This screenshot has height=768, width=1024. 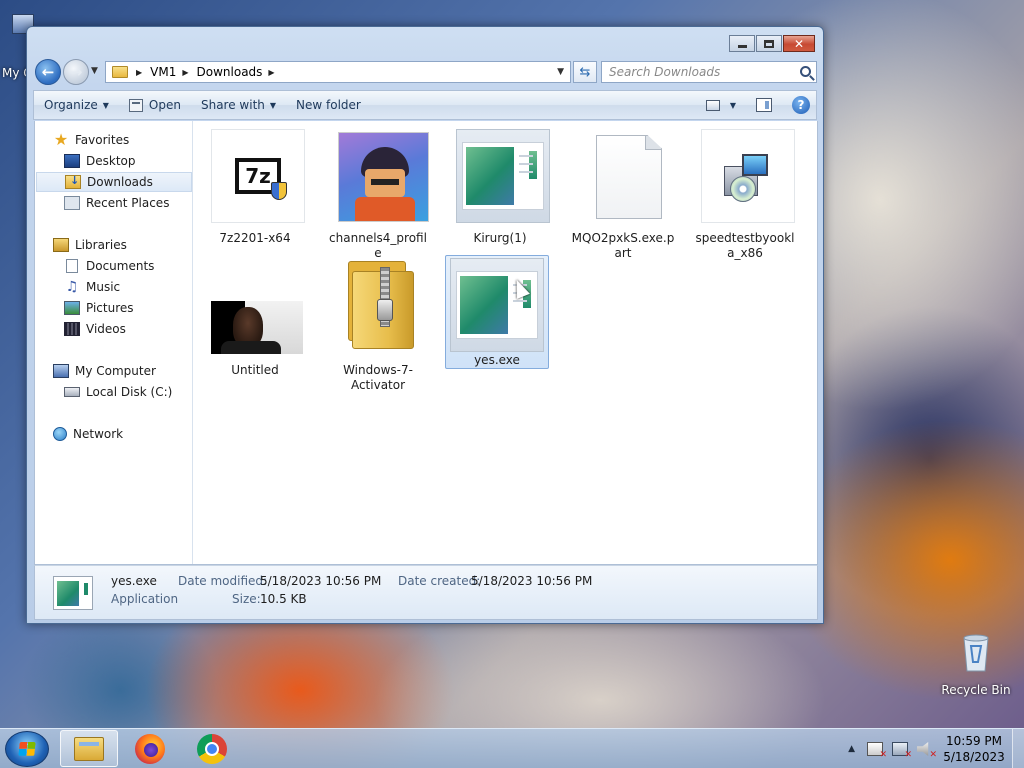 I want to click on nav-network: Network, so click(x=114, y=434).